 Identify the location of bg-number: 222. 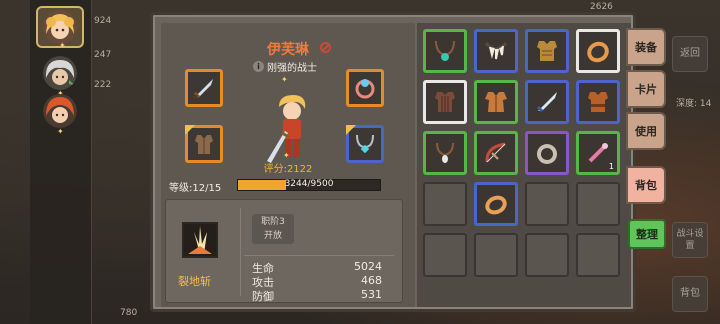
(103, 85).